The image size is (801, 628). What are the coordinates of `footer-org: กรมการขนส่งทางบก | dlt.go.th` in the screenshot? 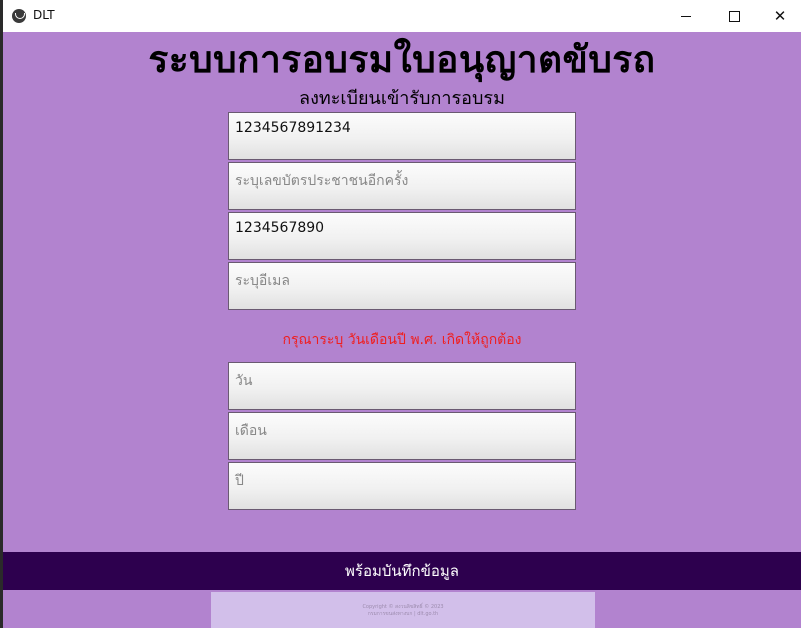 It's located at (403, 614).